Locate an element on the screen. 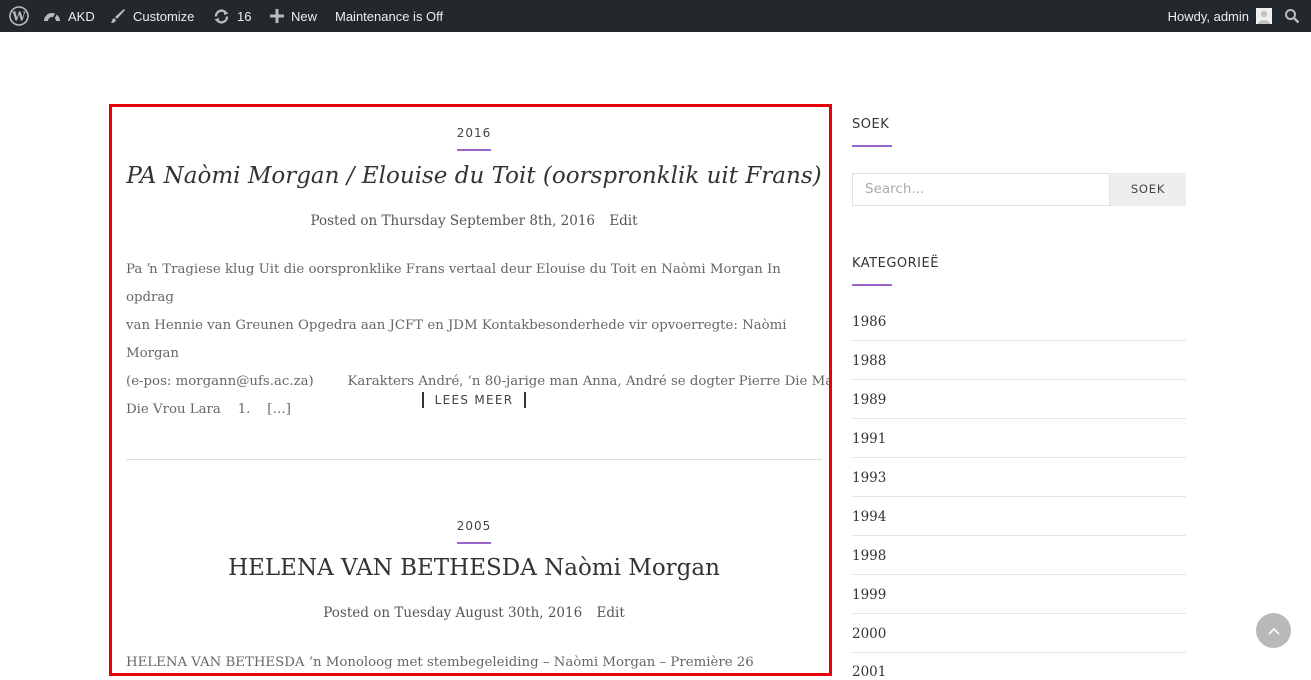  svg-text: W is located at coordinates (18, 17).